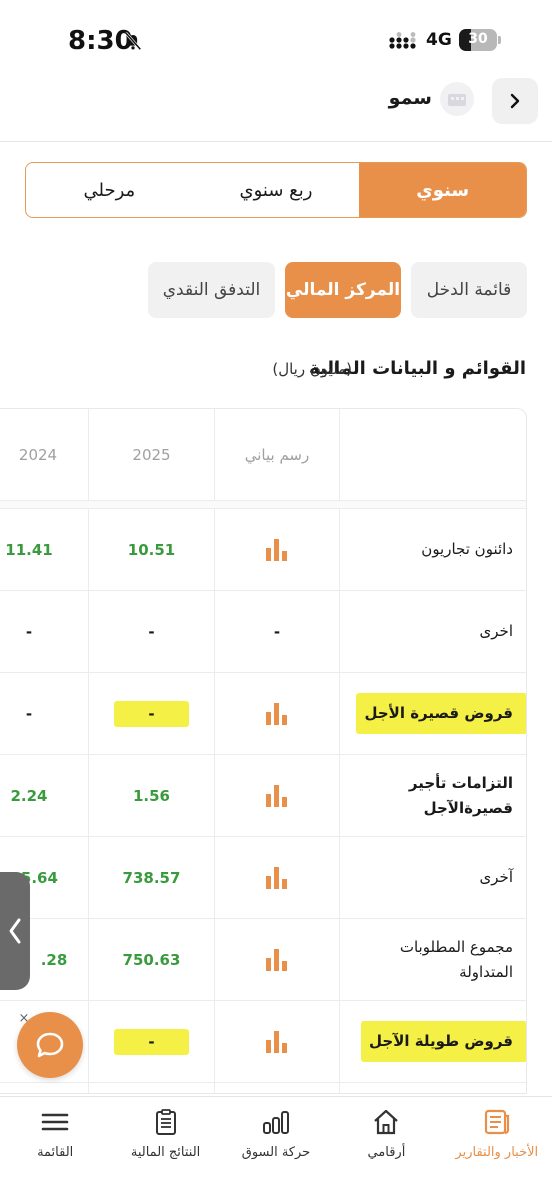  Describe the element at coordinates (432, 795) in the screenshot. I see `row-label: التزامات تأجير قصيرةالآجل` at that location.